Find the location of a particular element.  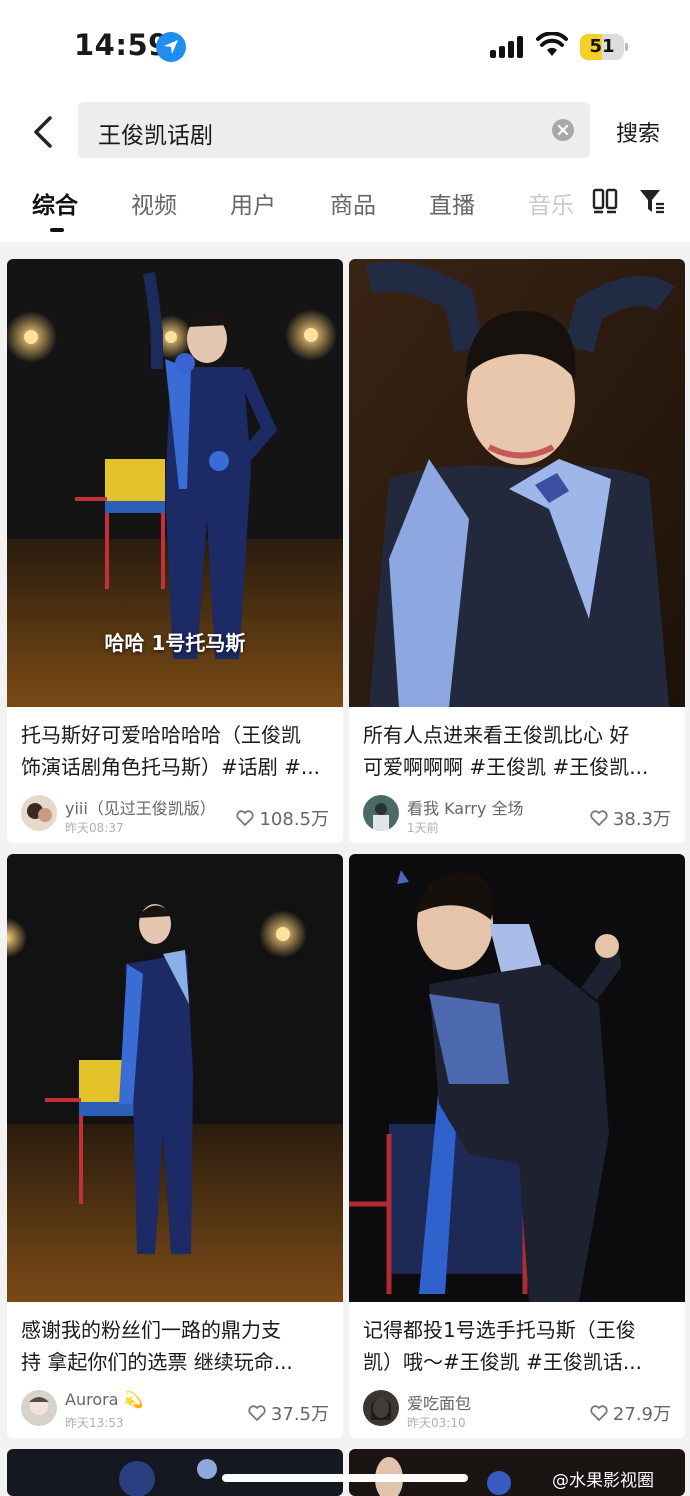

like-count: 37.5万 is located at coordinates (288, 1413).